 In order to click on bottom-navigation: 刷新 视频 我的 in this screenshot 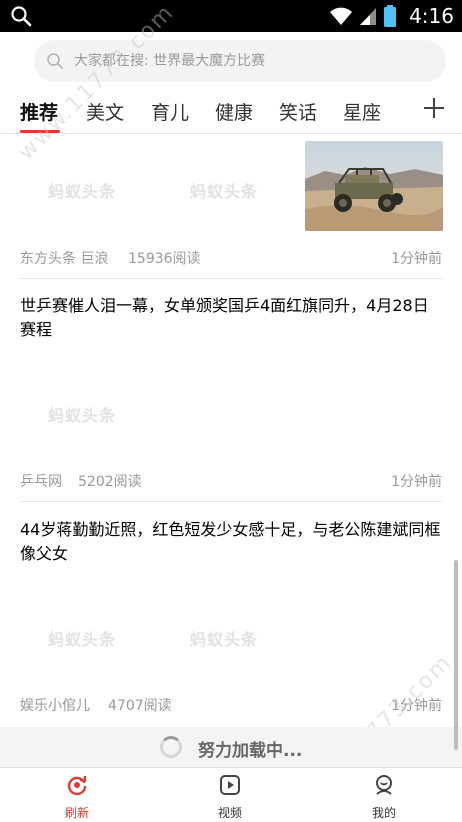, I will do `click(231, 794)`.